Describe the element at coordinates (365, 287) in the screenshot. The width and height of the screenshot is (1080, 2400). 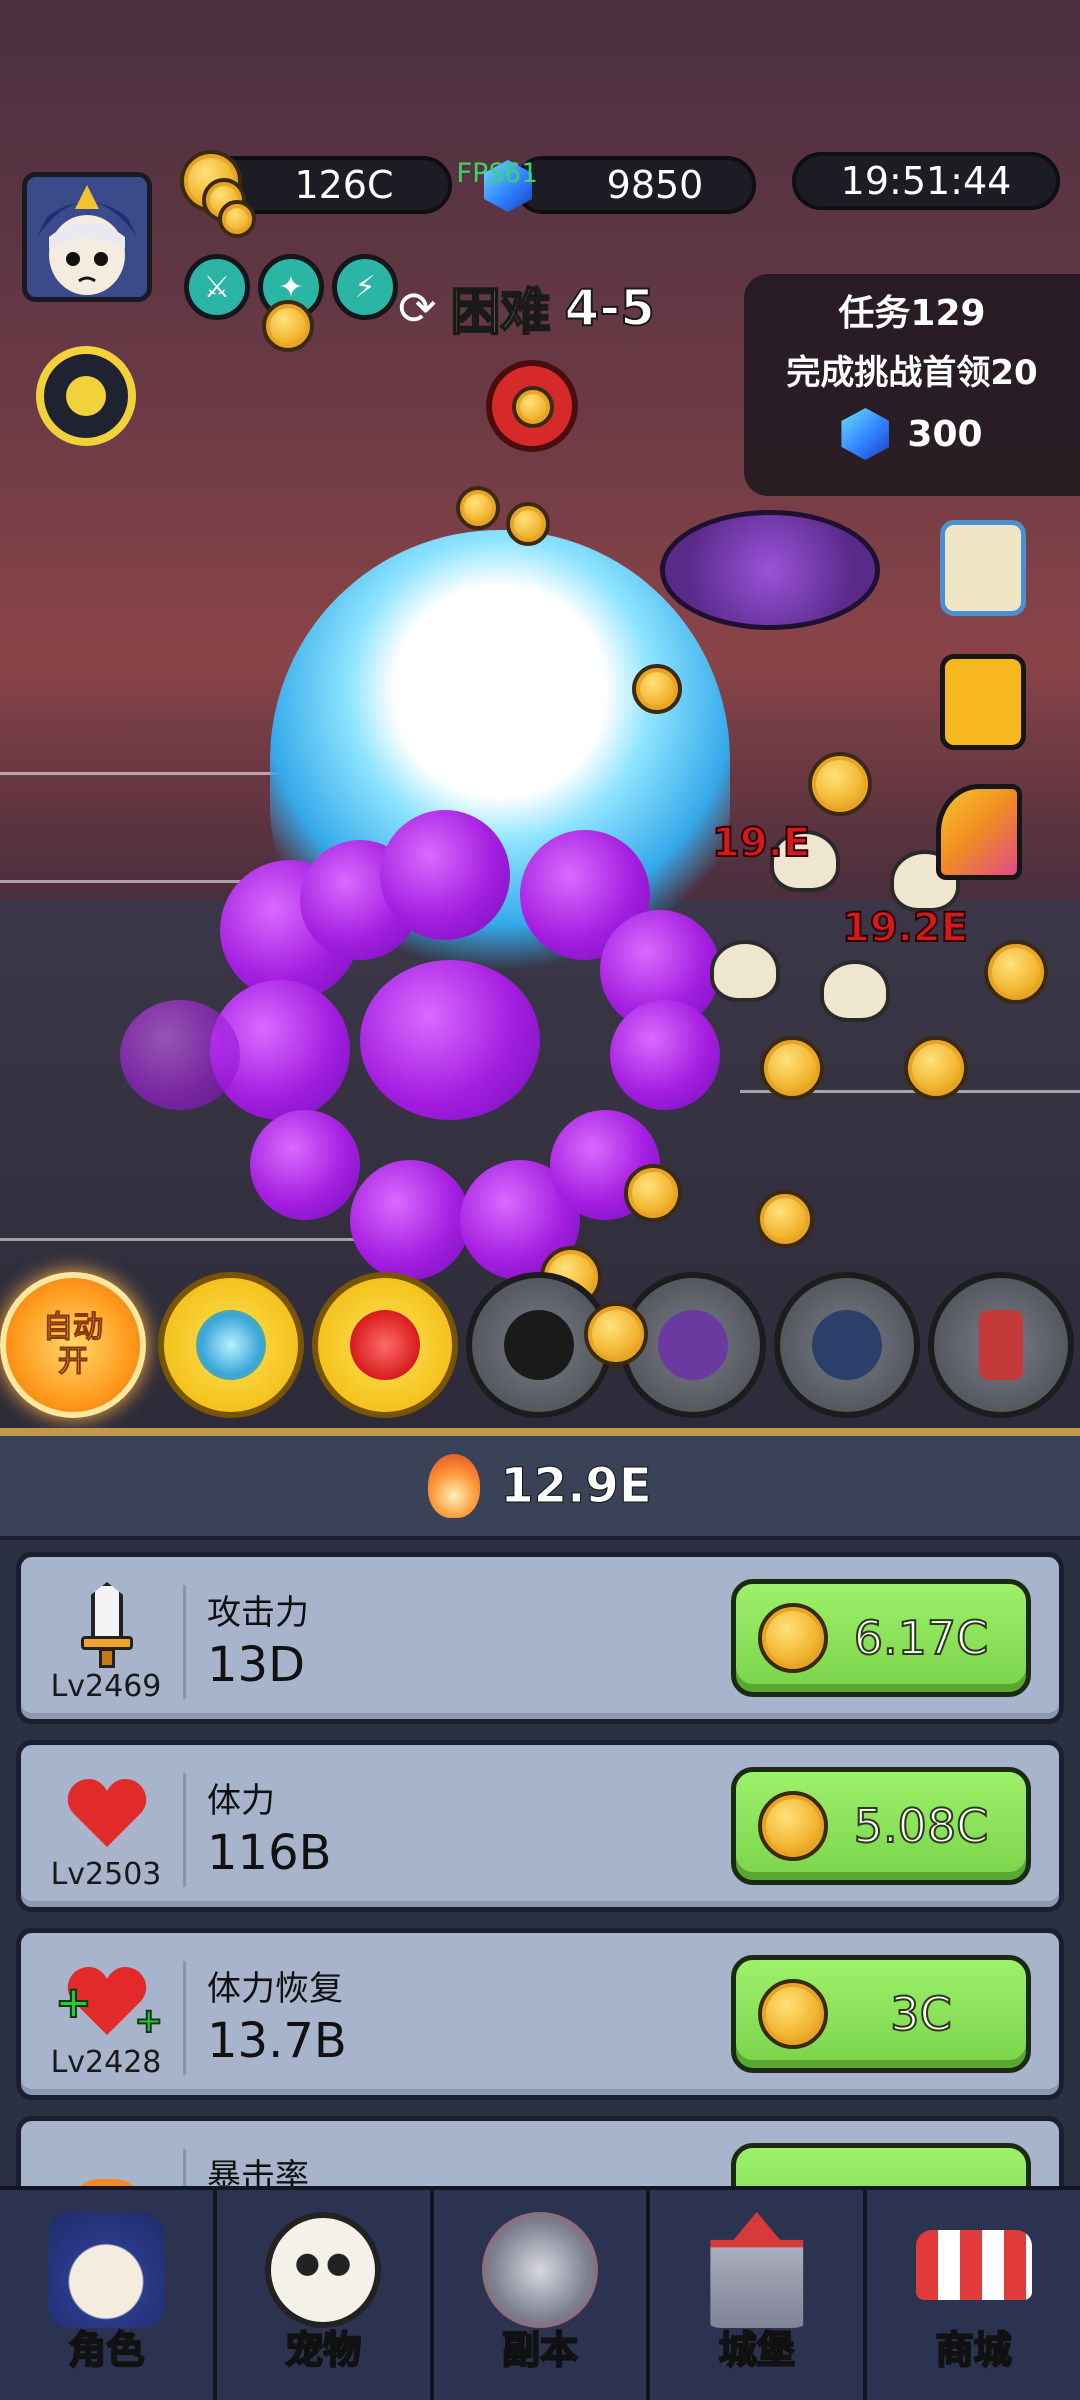
I see `buff-lightning-icon: ⚡` at that location.